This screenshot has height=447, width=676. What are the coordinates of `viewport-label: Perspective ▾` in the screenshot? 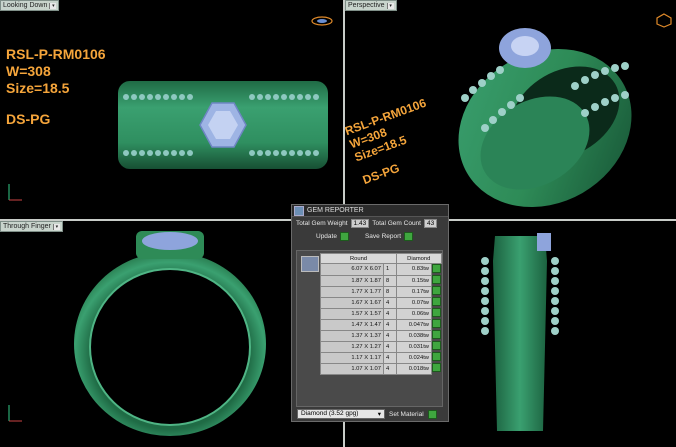 It's located at (371, 5).